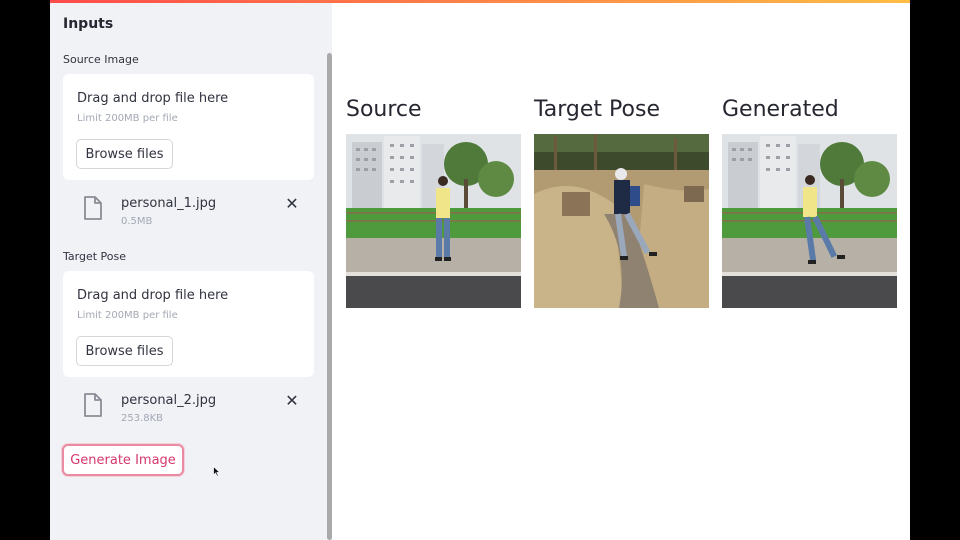 The image size is (960, 540). What do you see at coordinates (124, 351) in the screenshot?
I see `target-browse-button: Browse files` at bounding box center [124, 351].